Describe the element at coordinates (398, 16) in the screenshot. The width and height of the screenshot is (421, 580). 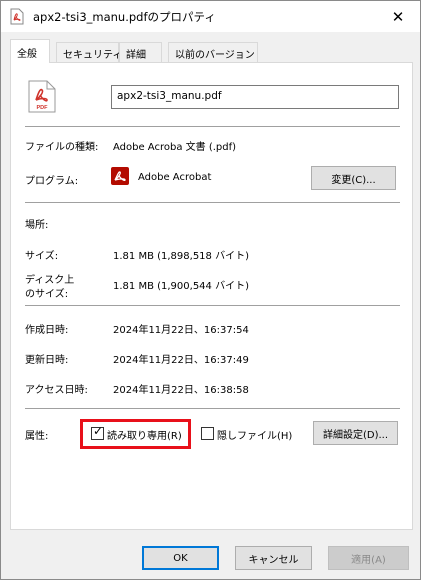
I see `close-button: ✕` at that location.